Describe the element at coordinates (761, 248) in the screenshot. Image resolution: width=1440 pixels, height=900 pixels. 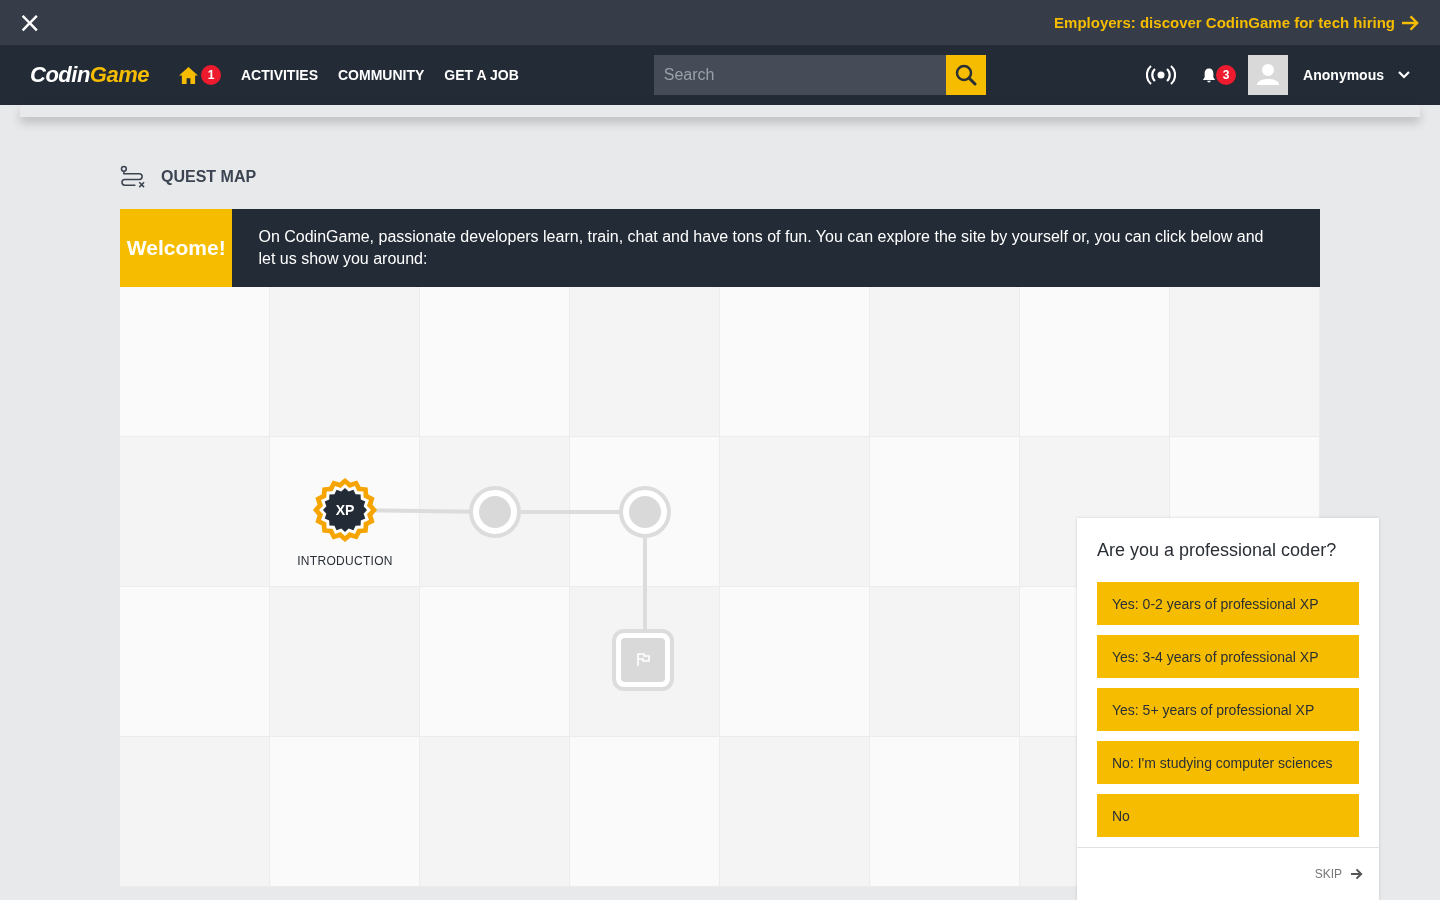
I see `welcome-text: On CodinGame, passionate developers learn, train, chat and have tons of fun. You can explore the site by yourself or, you can click below and let us show you around:` at that location.